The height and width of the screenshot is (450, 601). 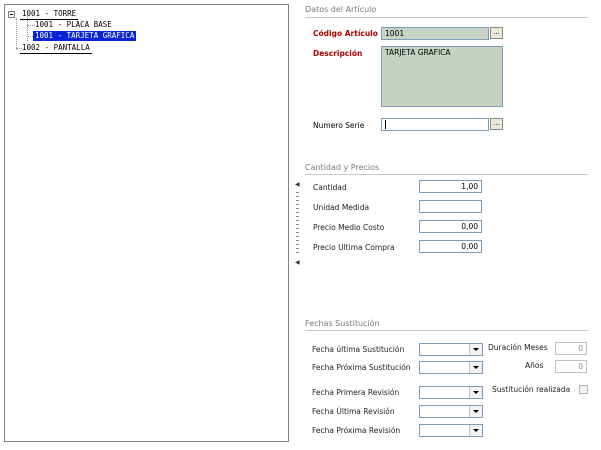 I want to click on primera-revision-date-picker, so click(x=451, y=392).